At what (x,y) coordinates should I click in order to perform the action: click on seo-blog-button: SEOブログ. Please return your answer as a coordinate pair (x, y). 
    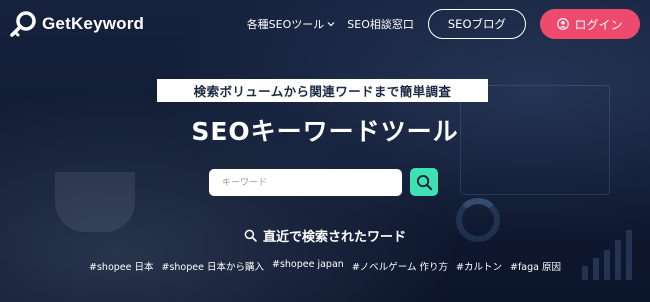
    Looking at the image, I should click on (476, 24).